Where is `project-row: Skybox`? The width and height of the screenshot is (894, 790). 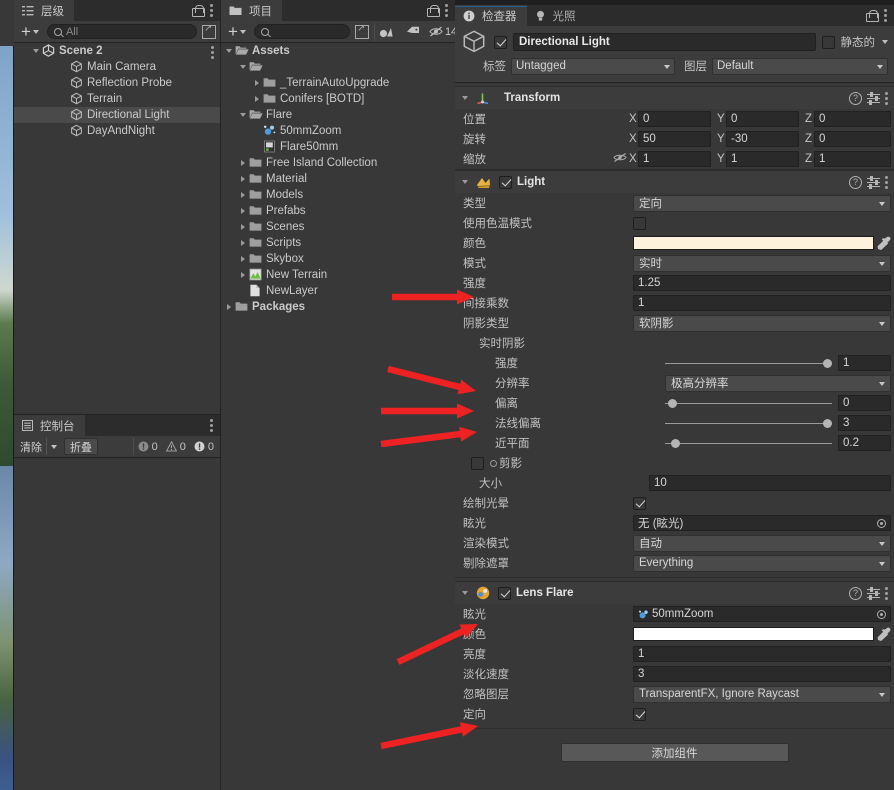 project-row: Skybox is located at coordinates (338, 259).